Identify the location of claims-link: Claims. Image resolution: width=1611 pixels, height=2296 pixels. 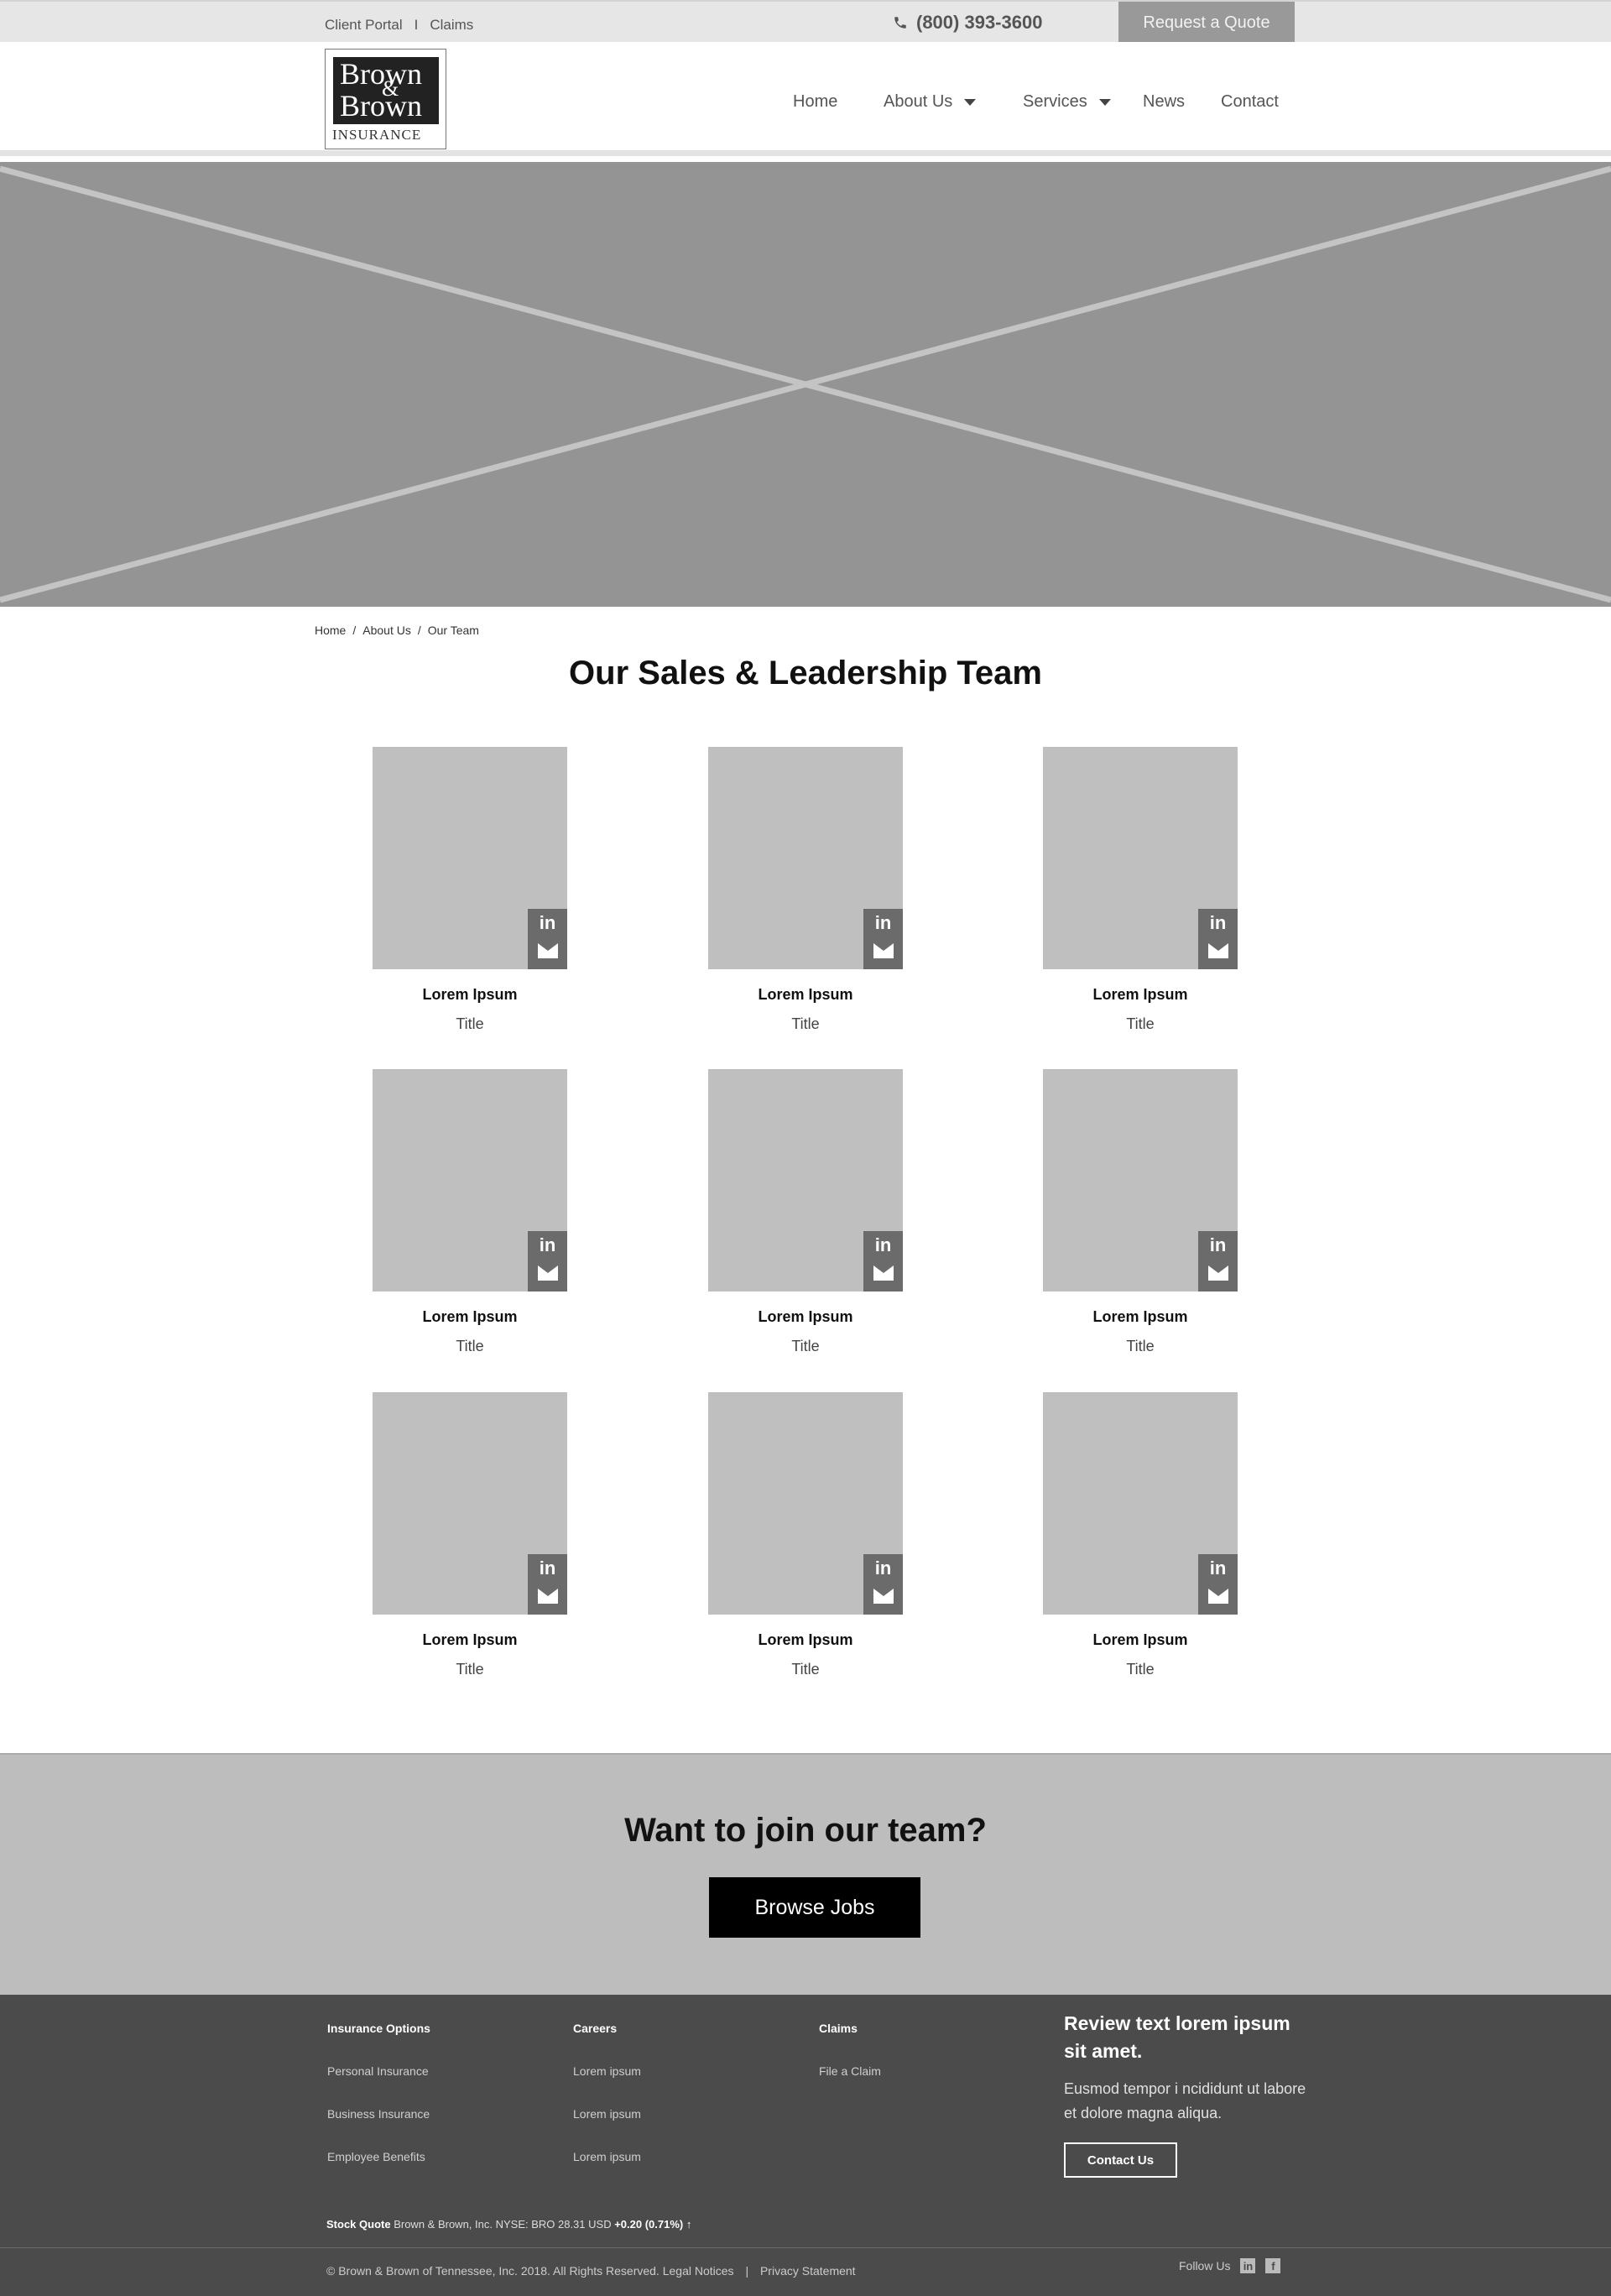
(451, 25).